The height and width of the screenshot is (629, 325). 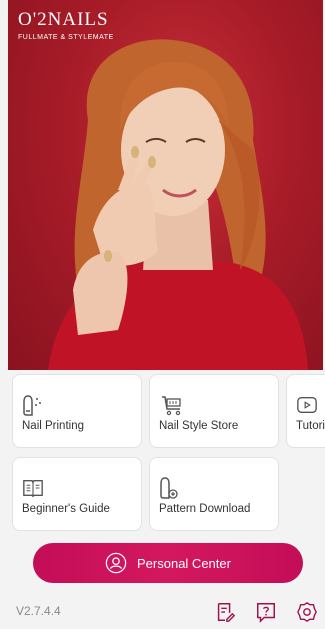 I want to click on app-version: V2.7.4.4, so click(x=38, y=611).